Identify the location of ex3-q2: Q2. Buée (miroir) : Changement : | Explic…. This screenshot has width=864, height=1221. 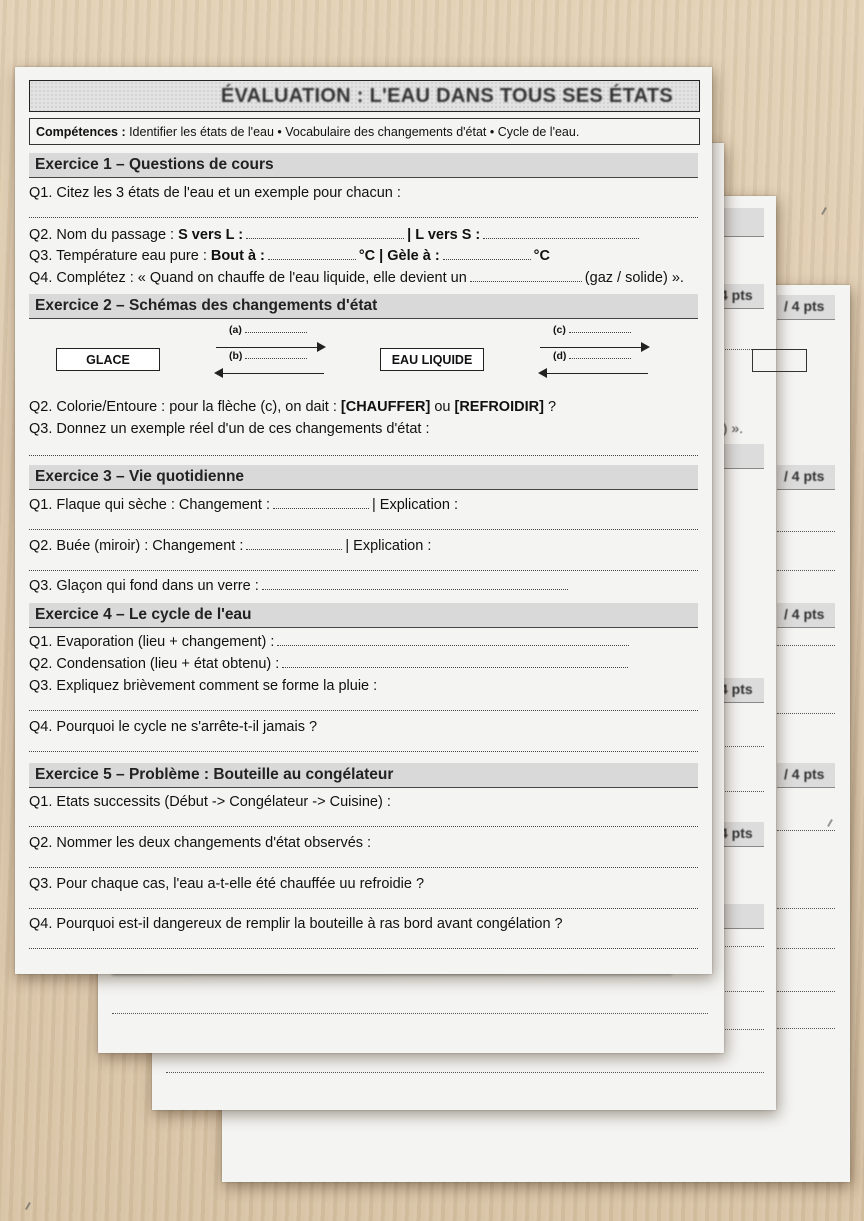
(230, 546).